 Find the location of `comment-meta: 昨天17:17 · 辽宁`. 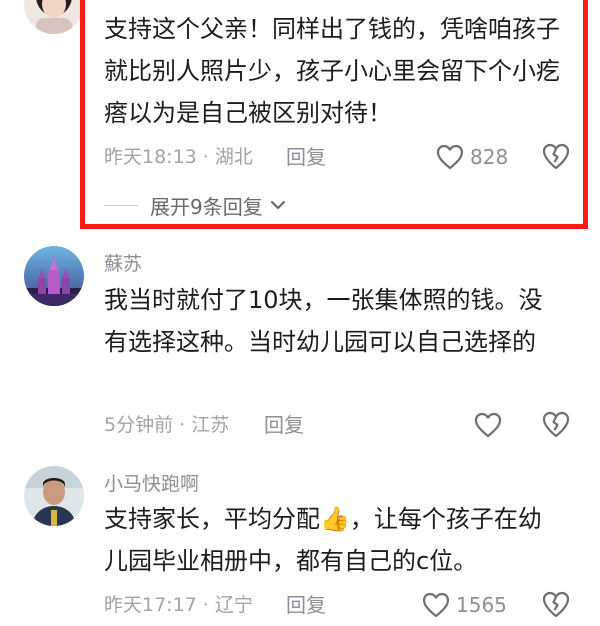

comment-meta: 昨天17:17 · 辽宁 is located at coordinates (178, 605).